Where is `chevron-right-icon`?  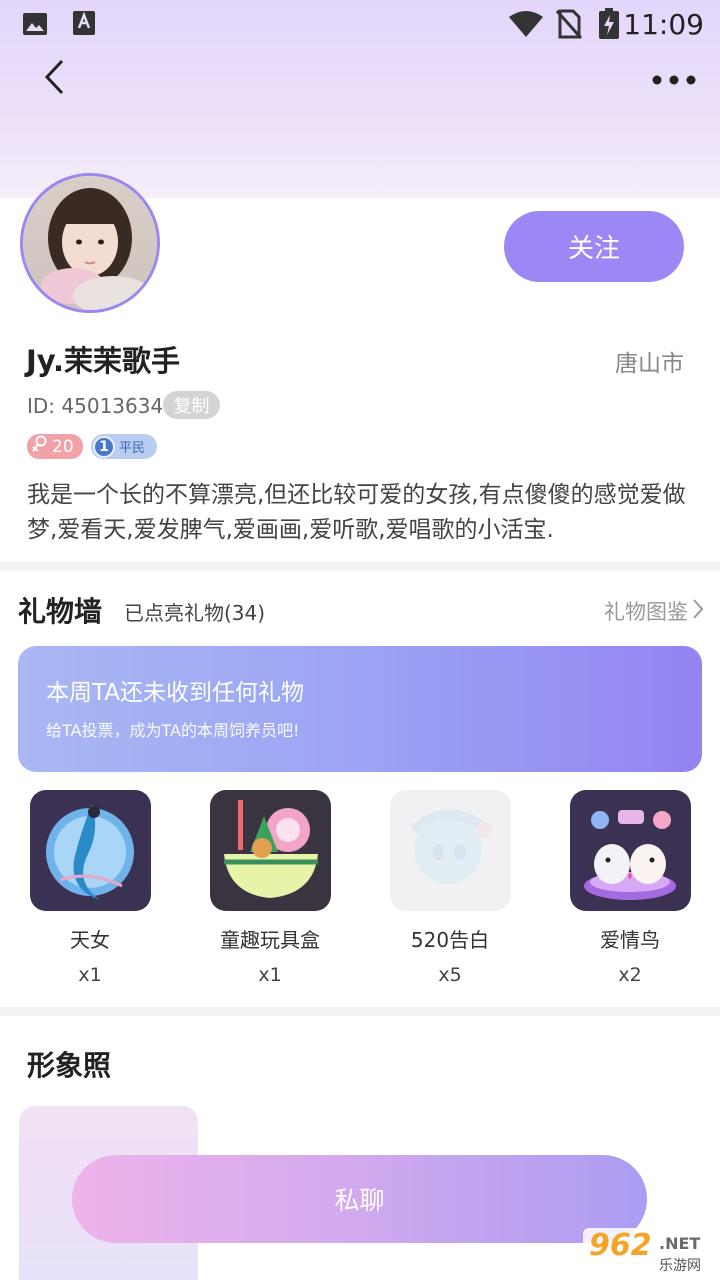
chevron-right-icon is located at coordinates (698, 611).